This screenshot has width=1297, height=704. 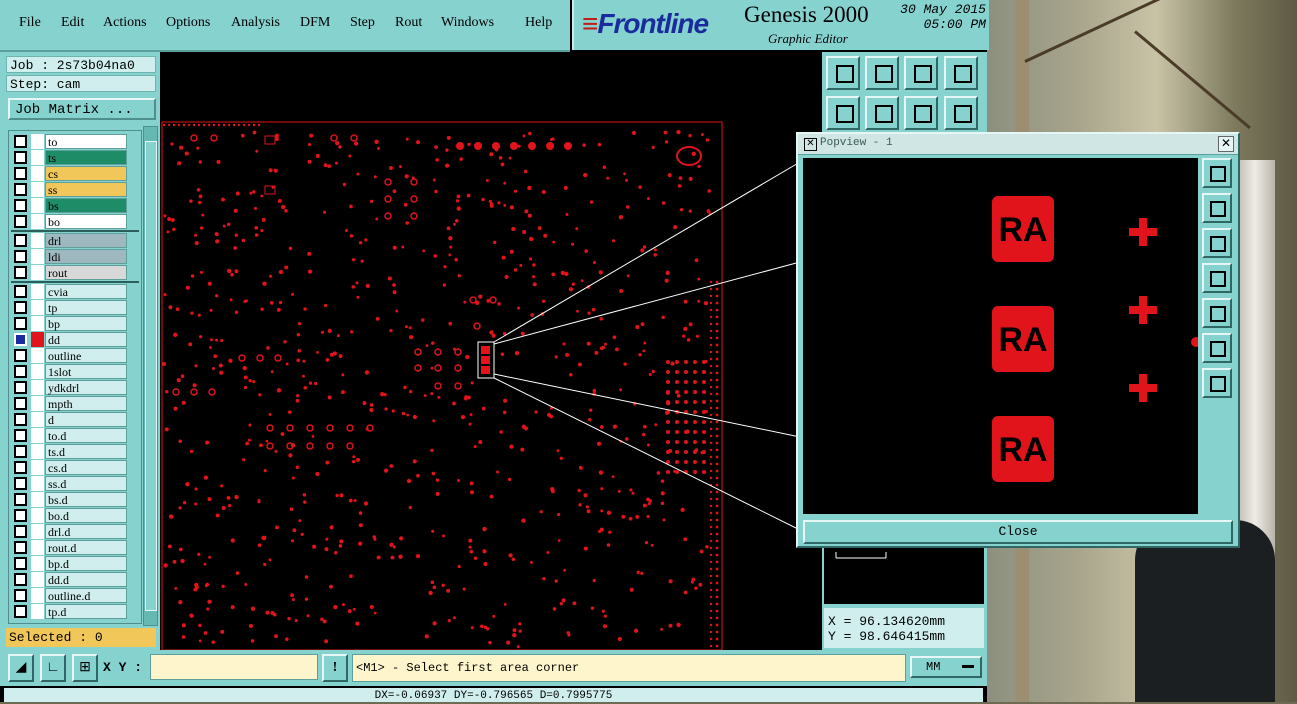 I want to click on popview-pan-right-tool, so click(x=1217, y=313).